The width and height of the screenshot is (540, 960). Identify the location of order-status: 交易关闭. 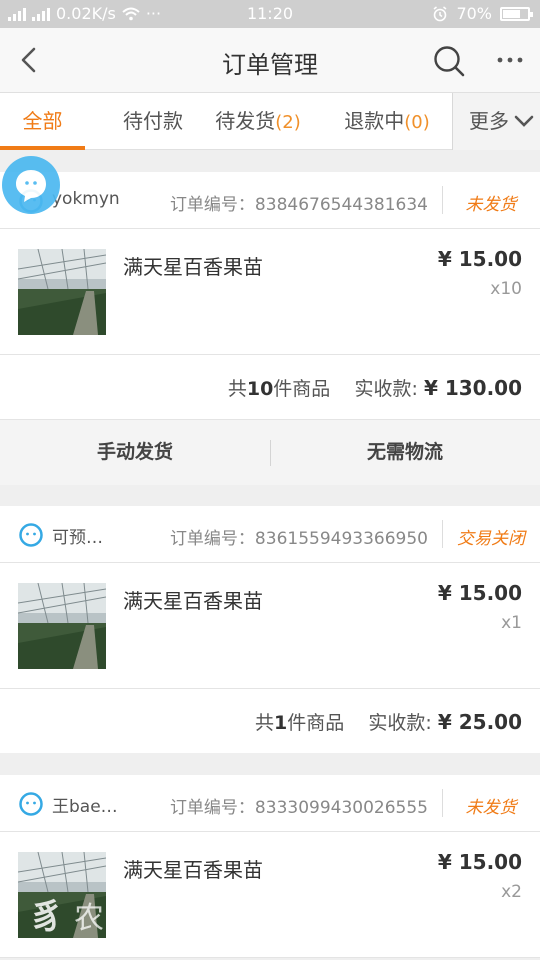
(491, 539).